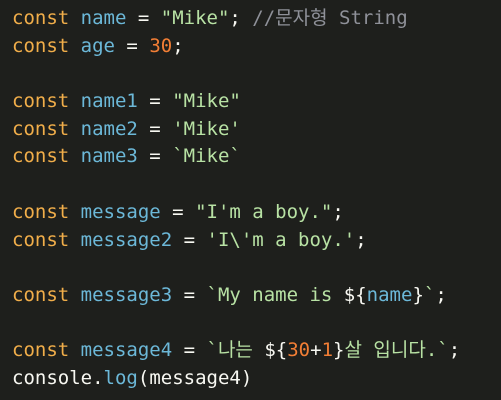  I want to click on code-token: age, so click(97, 45).